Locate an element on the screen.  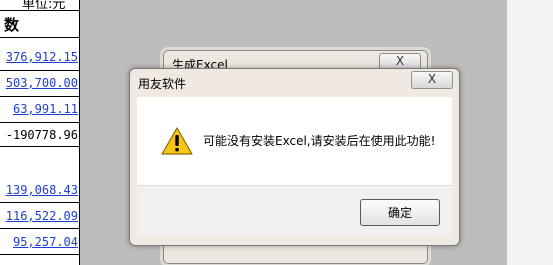
right-panel is located at coordinates (530, 132).